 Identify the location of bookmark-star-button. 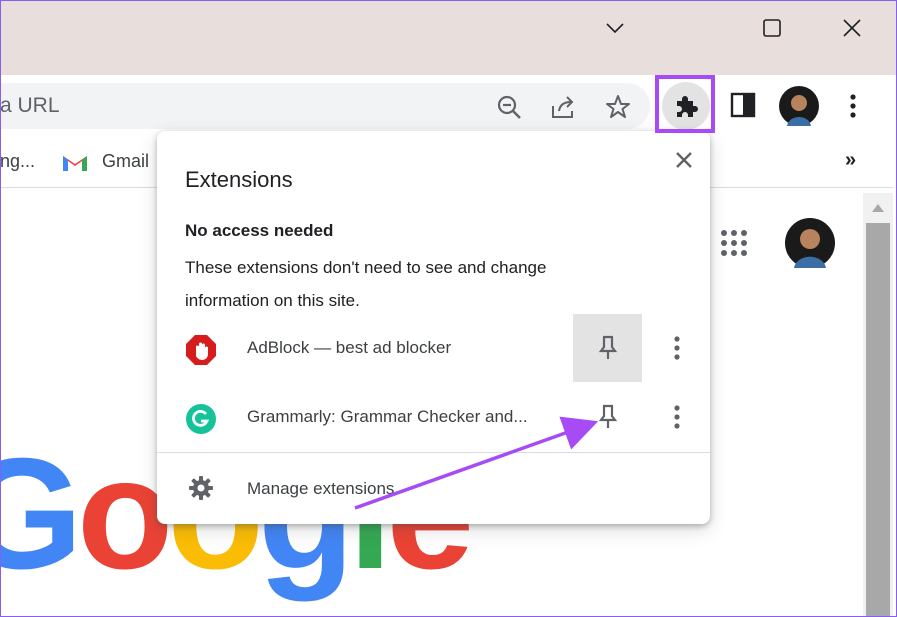
(618, 107).